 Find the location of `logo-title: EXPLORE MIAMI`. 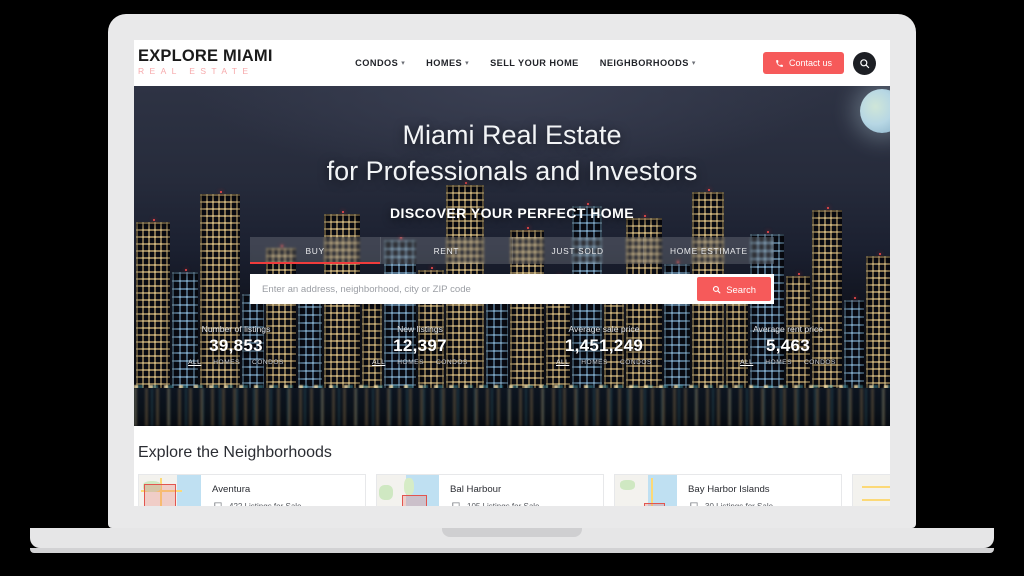

logo-title: EXPLORE MIAMI is located at coordinates (205, 56).